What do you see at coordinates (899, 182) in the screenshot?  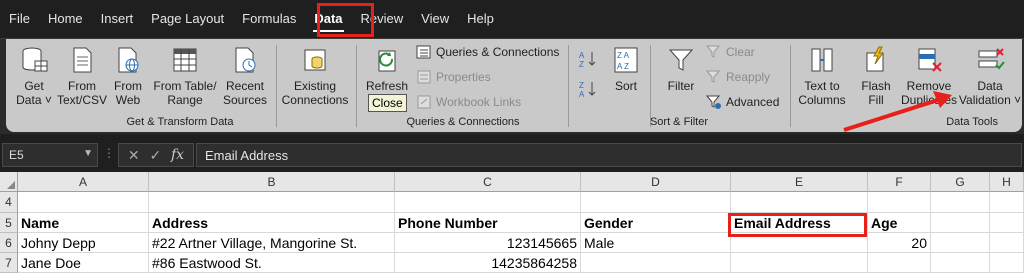 I see `column-header-f: F` at bounding box center [899, 182].